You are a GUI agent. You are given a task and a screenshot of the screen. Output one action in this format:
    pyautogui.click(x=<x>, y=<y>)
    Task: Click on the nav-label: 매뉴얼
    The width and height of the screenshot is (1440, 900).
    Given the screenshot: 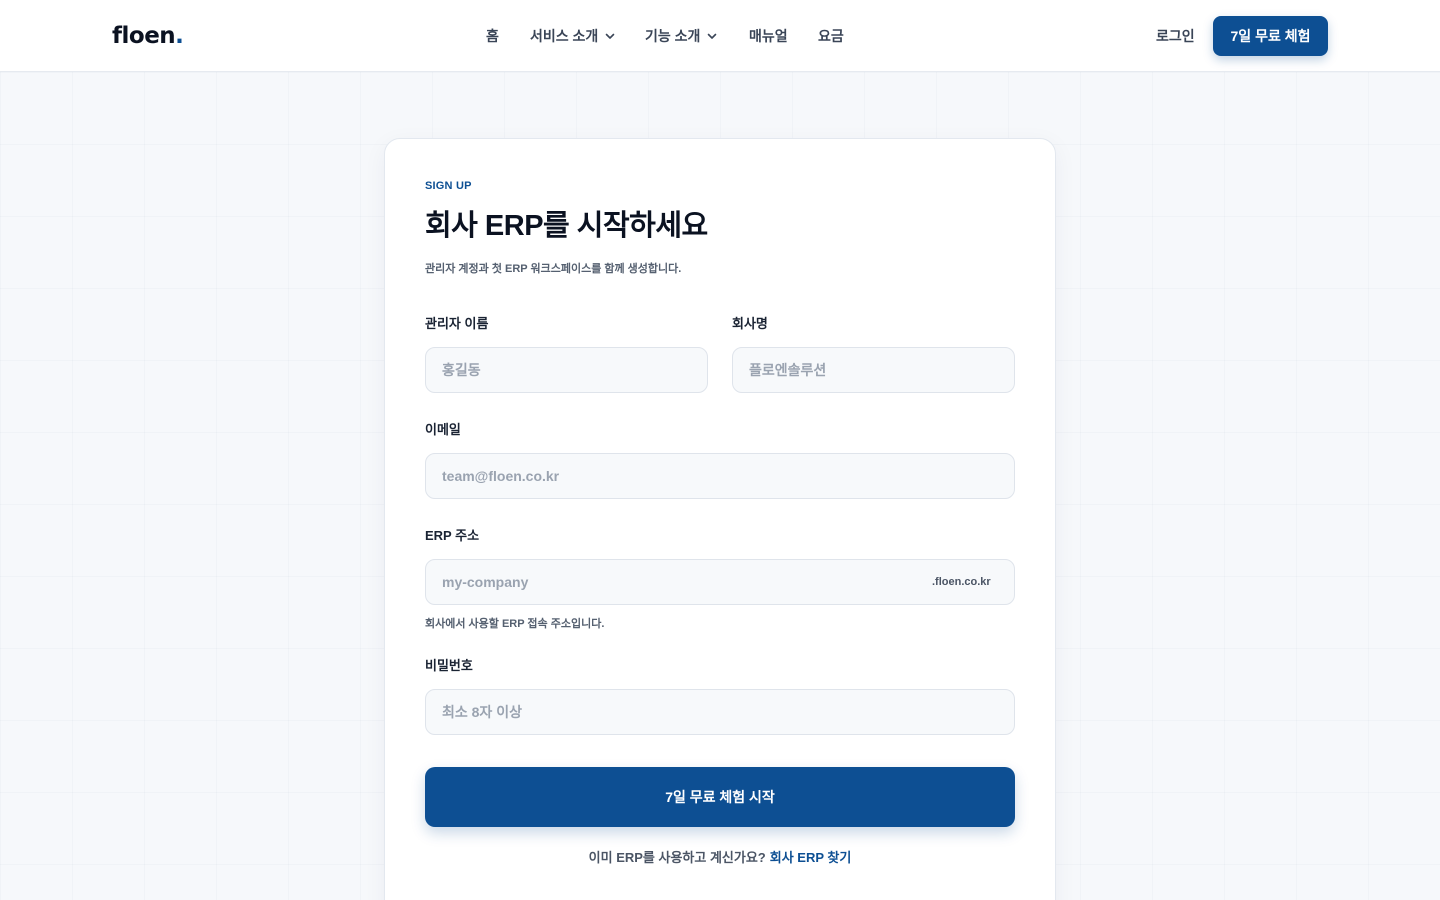 What is the action you would take?
    pyautogui.click(x=768, y=36)
    